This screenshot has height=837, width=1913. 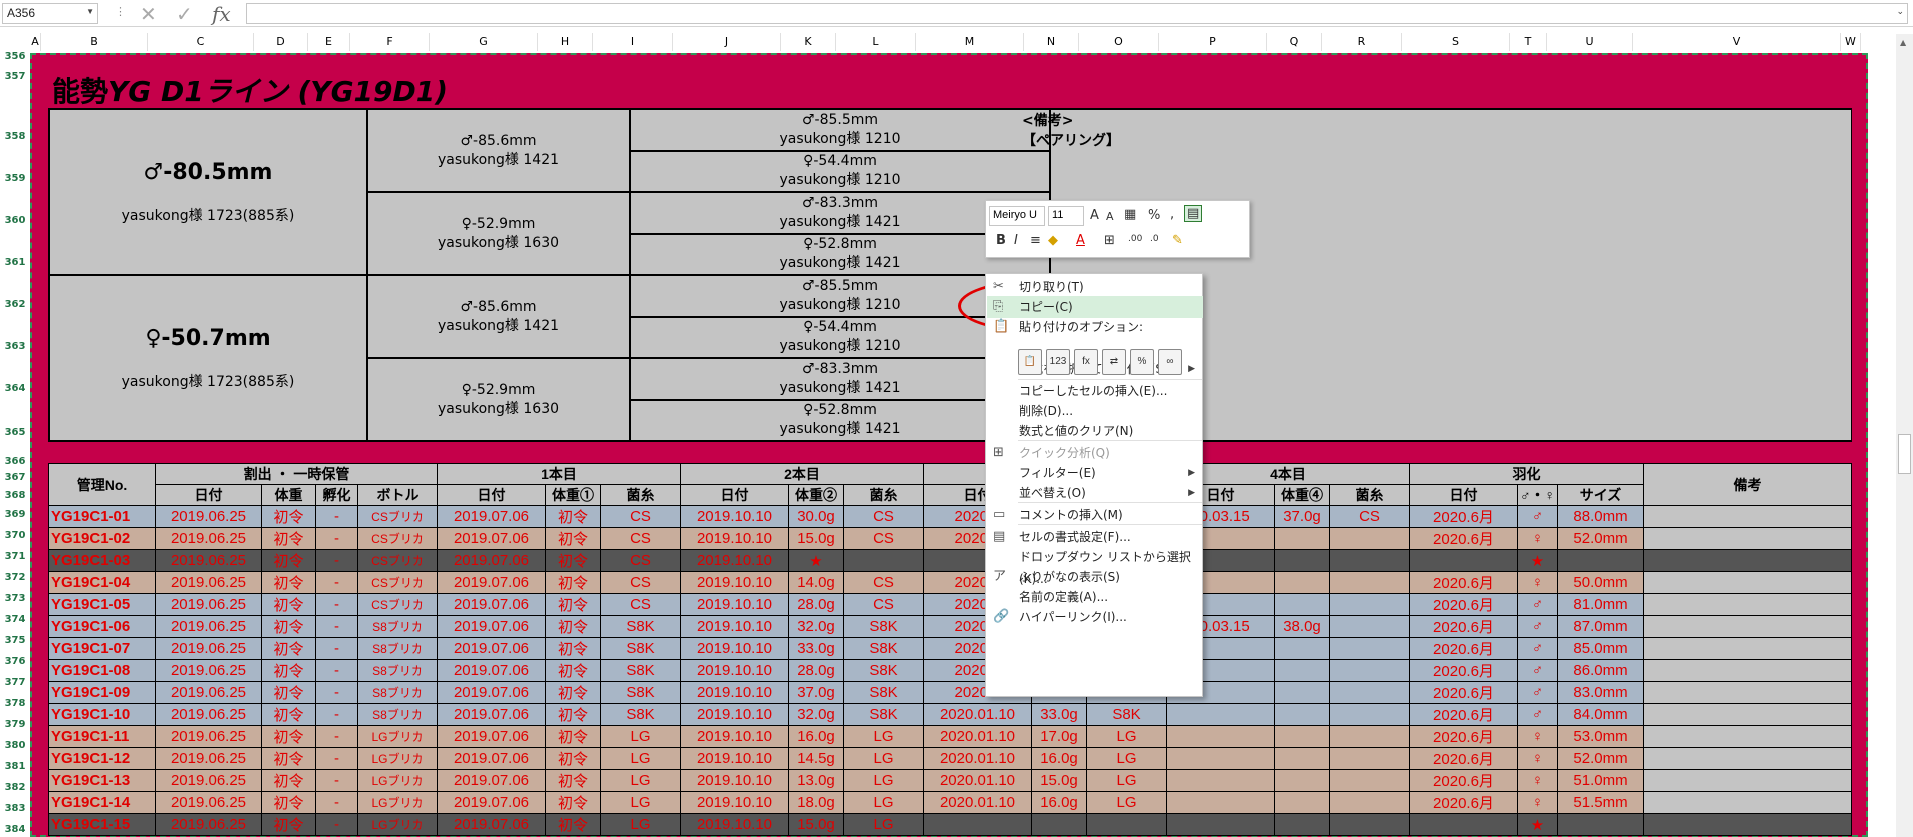 I want to click on row-header: 357, so click(x=15, y=76).